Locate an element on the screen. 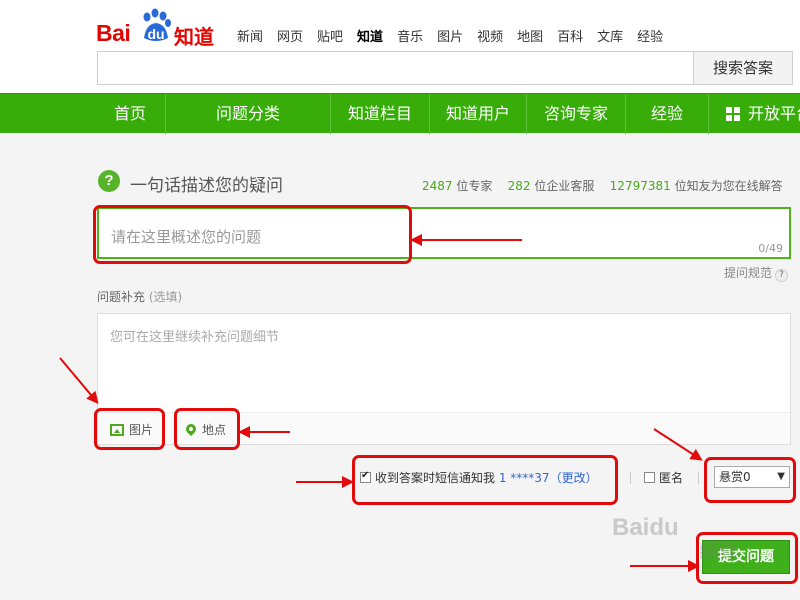 The width and height of the screenshot is (800, 600). experts-label: 位专家 is located at coordinates (474, 186).